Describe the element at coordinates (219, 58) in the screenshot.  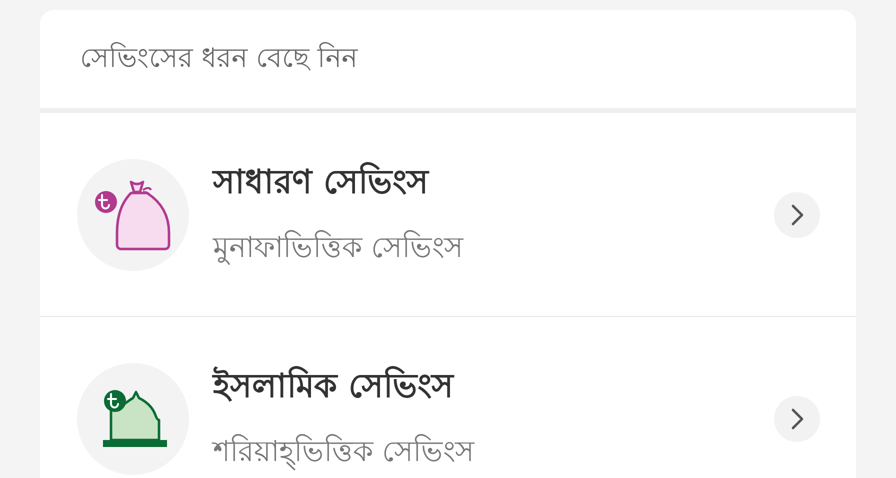
I see `header-title: সেভিংসের ধরন বেছে নিন` at that location.